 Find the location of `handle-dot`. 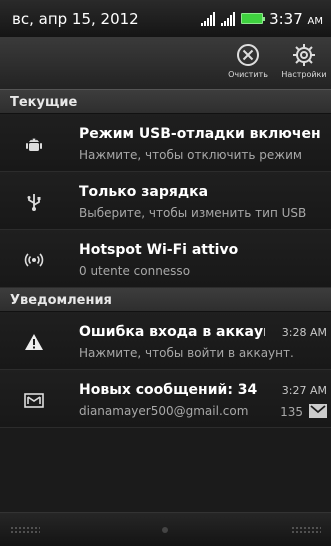

handle-dot is located at coordinates (165, 530).